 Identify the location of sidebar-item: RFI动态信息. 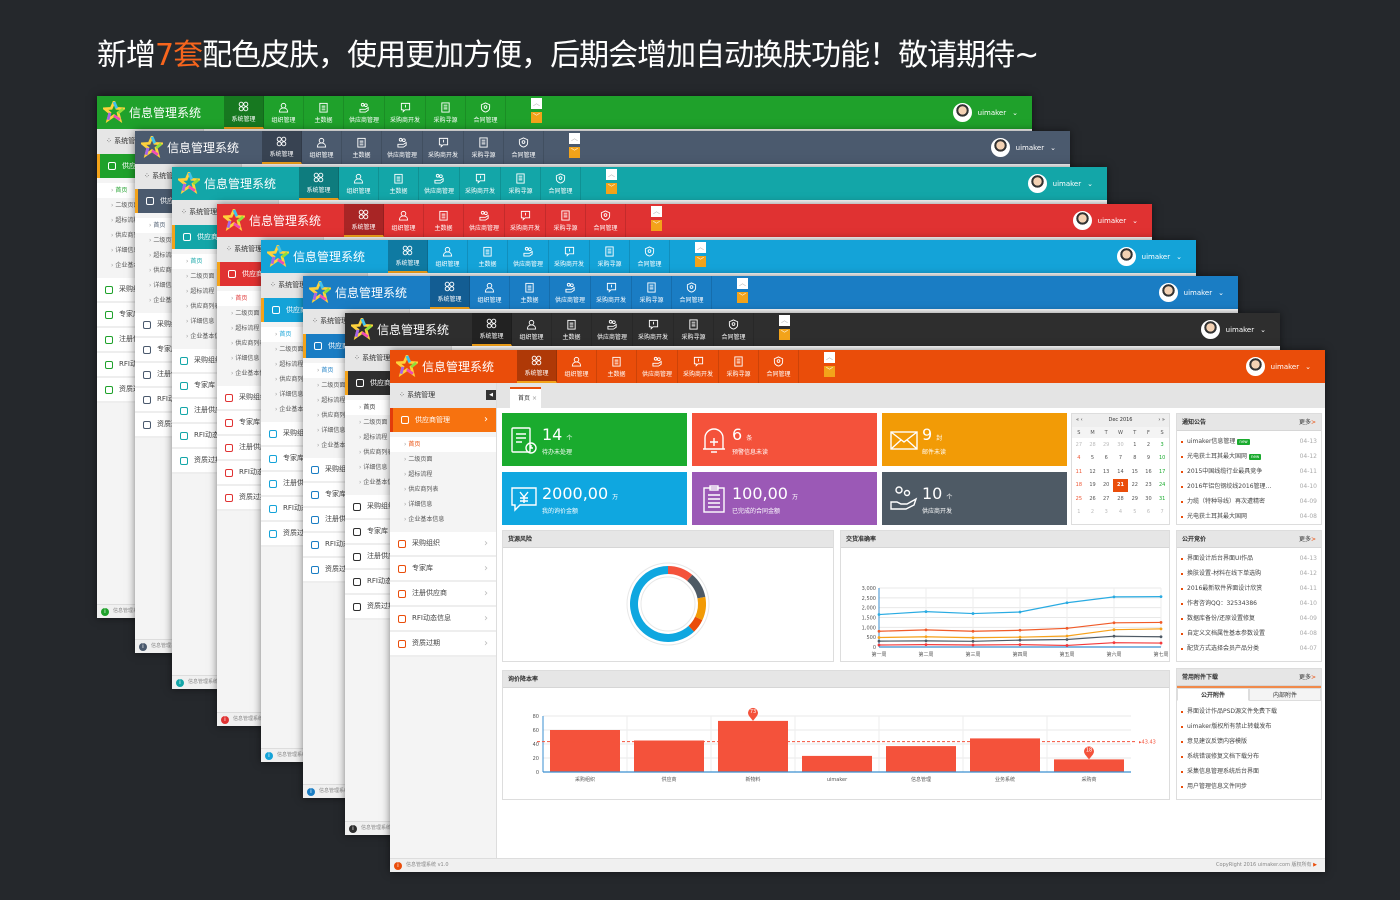
(443, 619).